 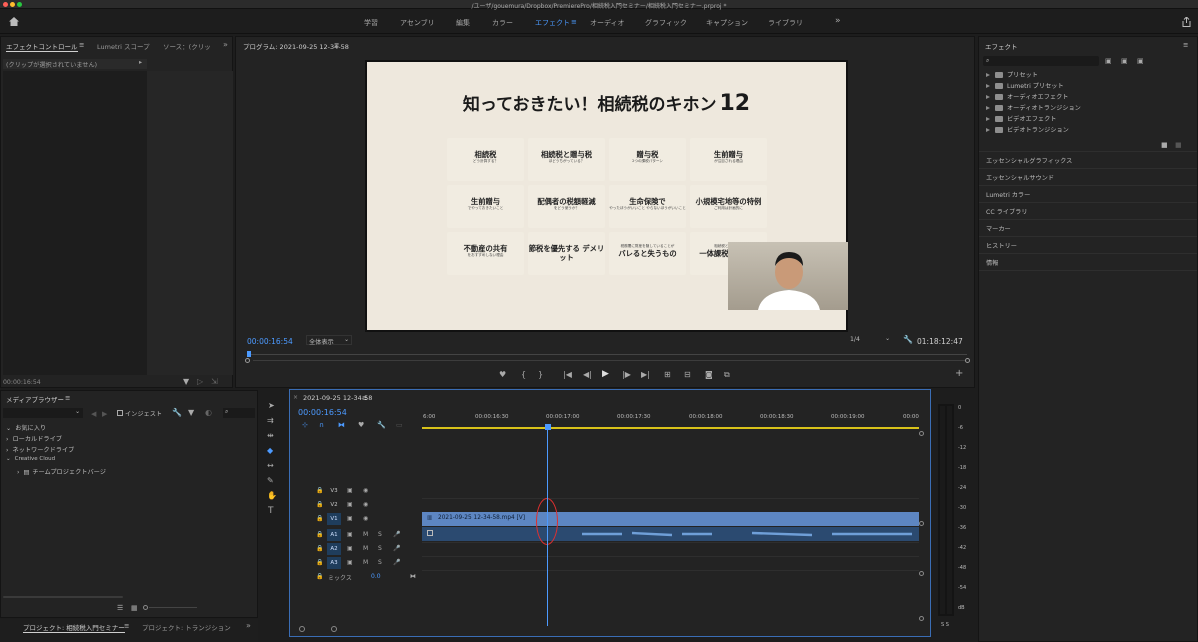 What do you see at coordinates (921, 523) in the screenshot?
I see `scroll-handle` at bounding box center [921, 523].